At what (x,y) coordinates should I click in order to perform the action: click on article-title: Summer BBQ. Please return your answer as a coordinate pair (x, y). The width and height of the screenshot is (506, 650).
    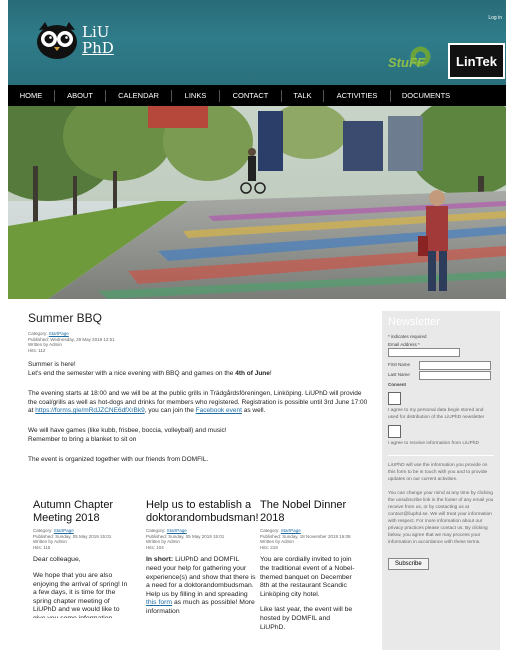
    Looking at the image, I should click on (65, 318).